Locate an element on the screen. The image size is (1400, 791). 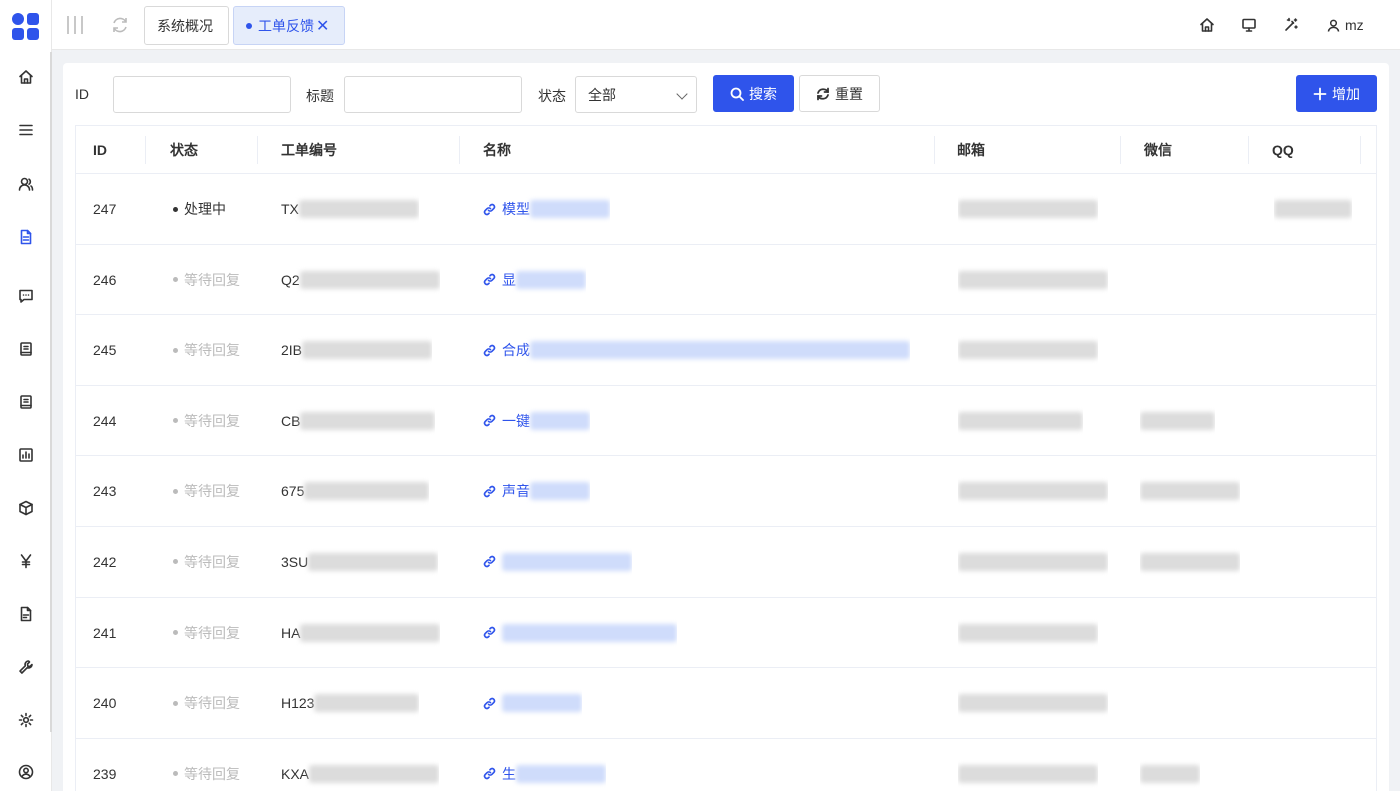
search-button: 搜索 is located at coordinates (753, 93).